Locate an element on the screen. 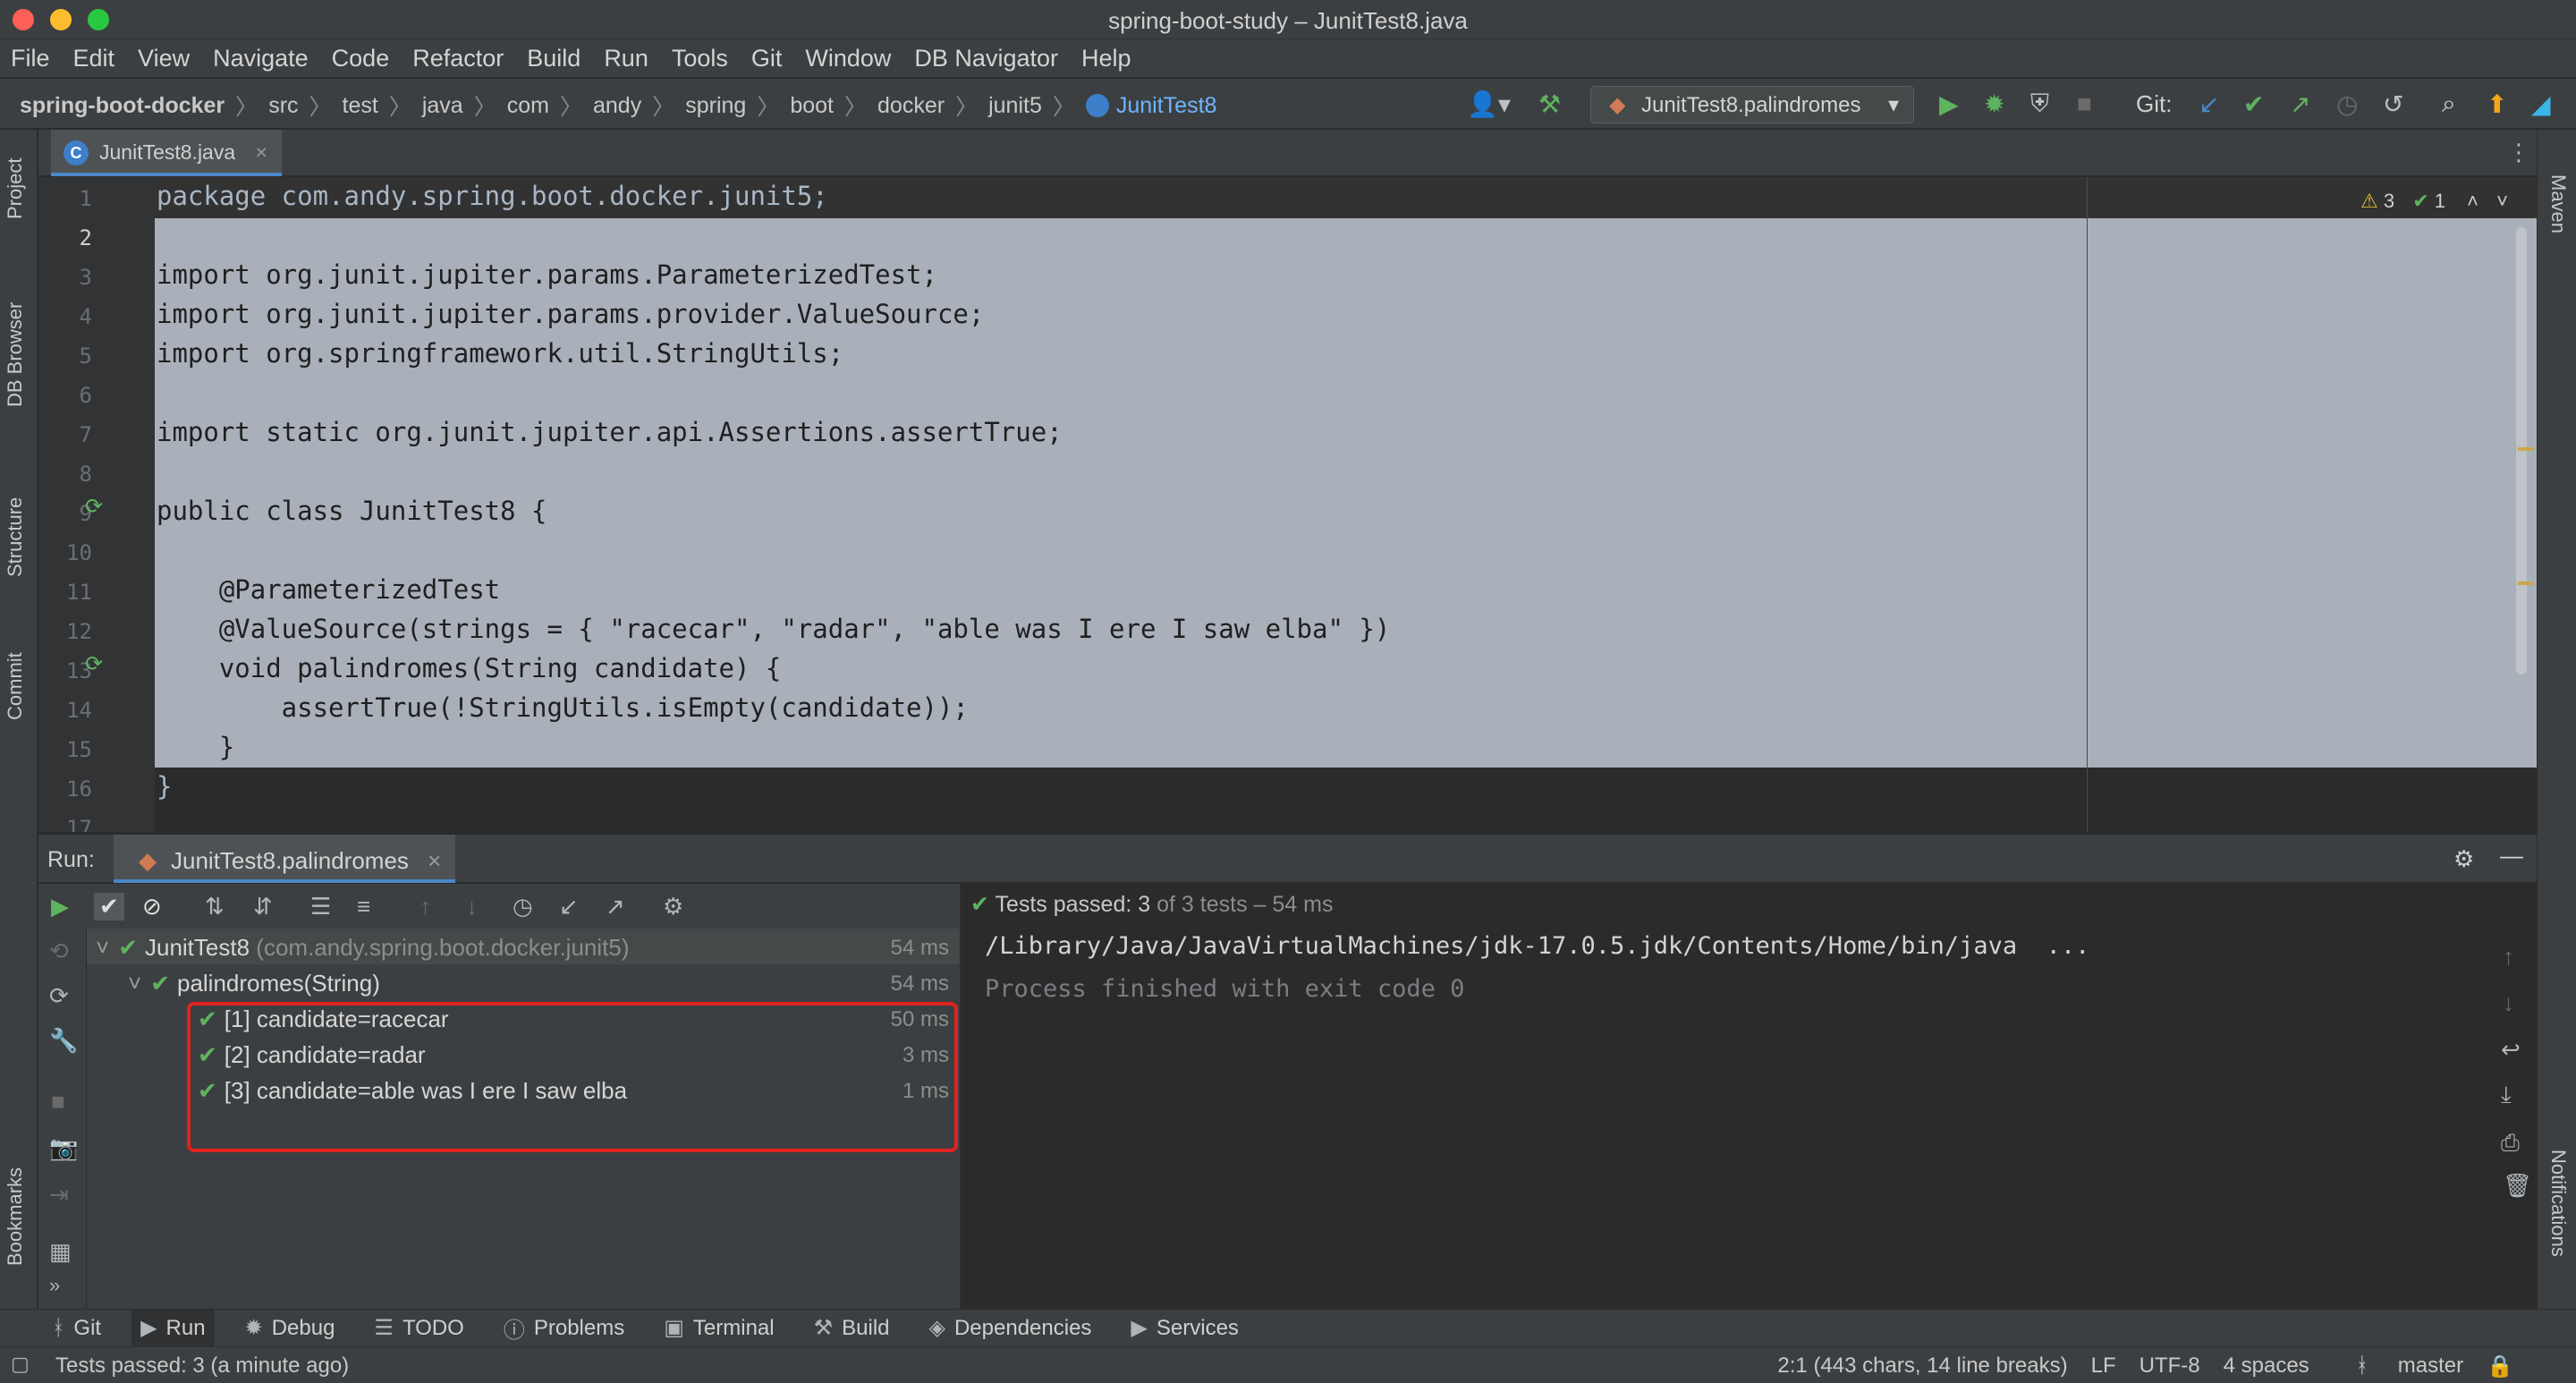  update-icon: ⬆ is located at coordinates (2497, 104).